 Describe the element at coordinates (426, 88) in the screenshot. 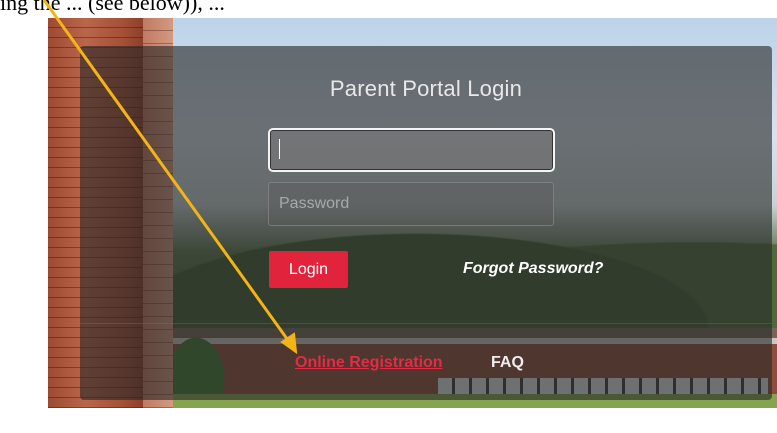

I see `page-title: Parent Portal Login` at that location.